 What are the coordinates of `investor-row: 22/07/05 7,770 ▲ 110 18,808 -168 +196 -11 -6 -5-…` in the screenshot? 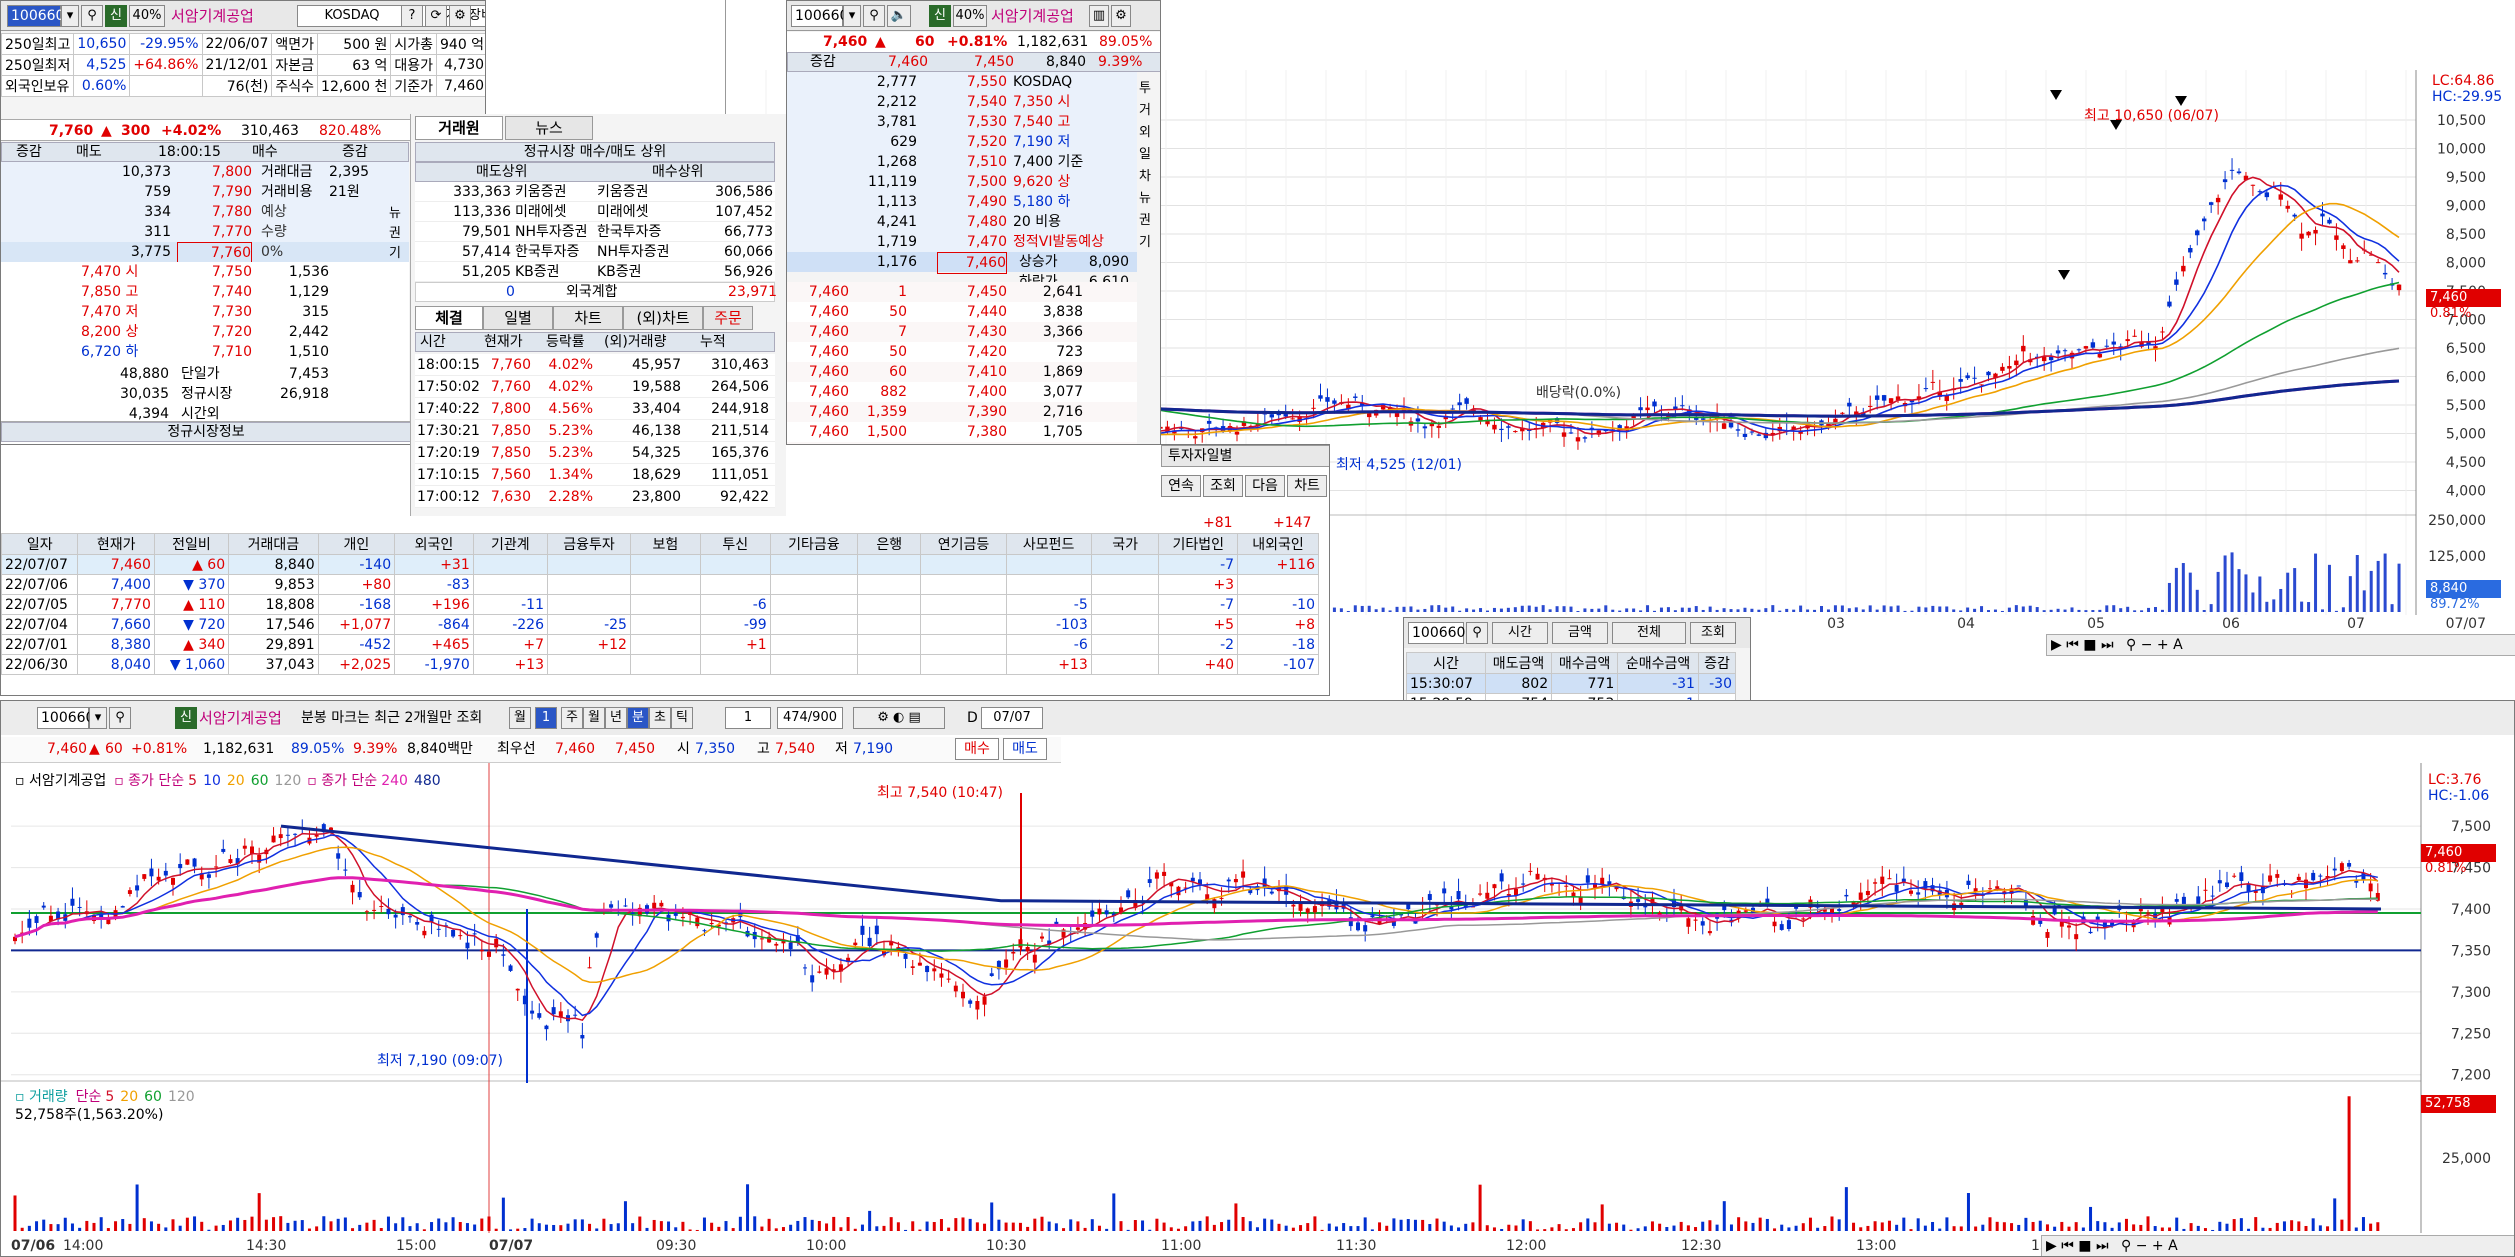 It's located at (660, 604).